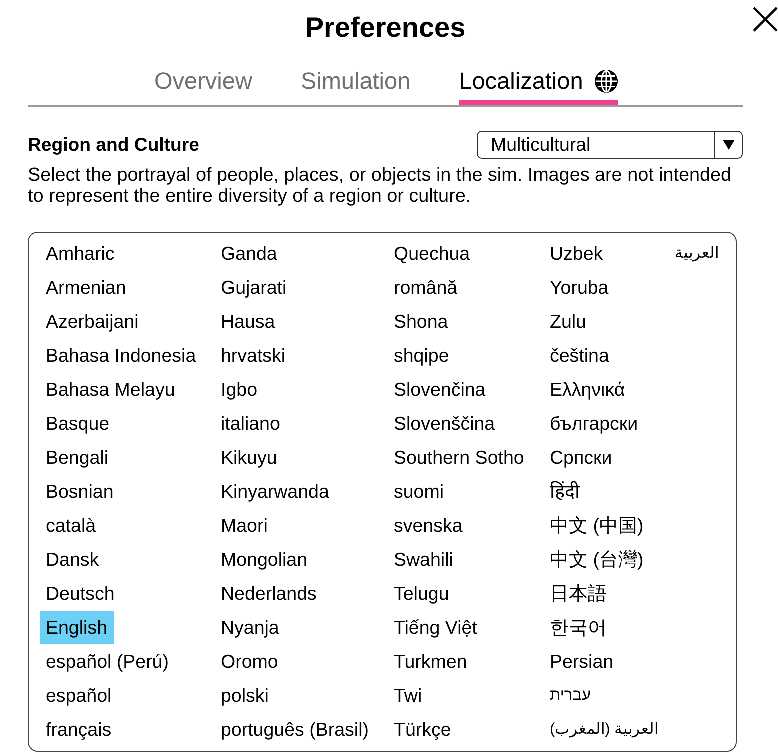 This screenshot has width=778, height=756. I want to click on language-option: 中文 (台灣), so click(597, 559).